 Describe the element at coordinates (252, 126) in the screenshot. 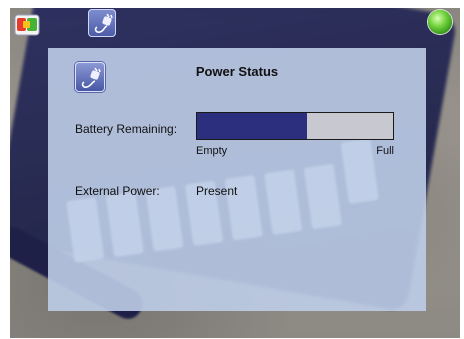

I see `battery-level-fill` at that location.